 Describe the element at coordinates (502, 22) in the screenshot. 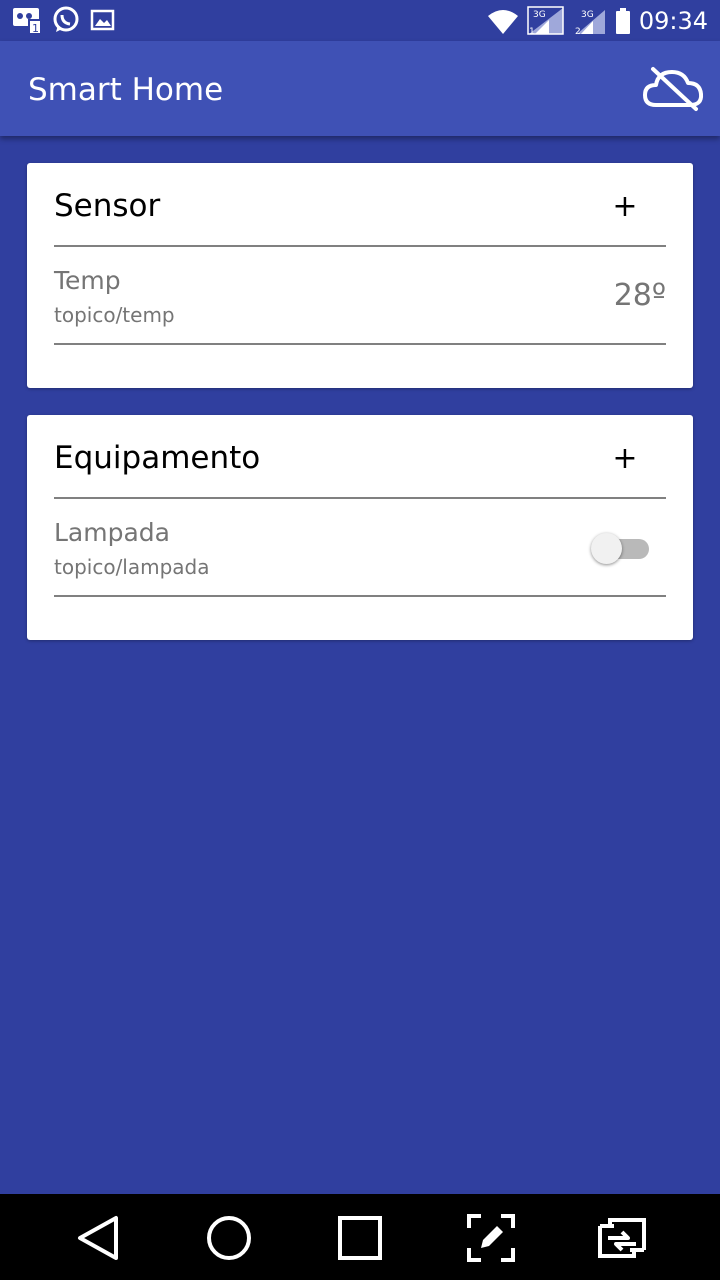

I see `wifi-icon` at that location.